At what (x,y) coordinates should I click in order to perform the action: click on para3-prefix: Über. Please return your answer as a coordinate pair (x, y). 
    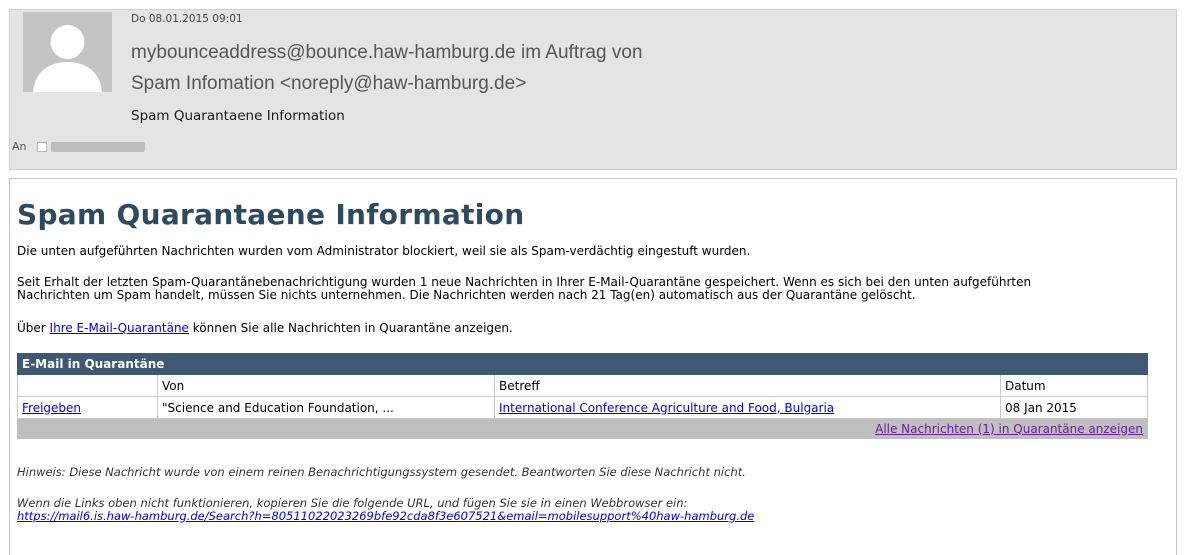
    Looking at the image, I should click on (33, 328).